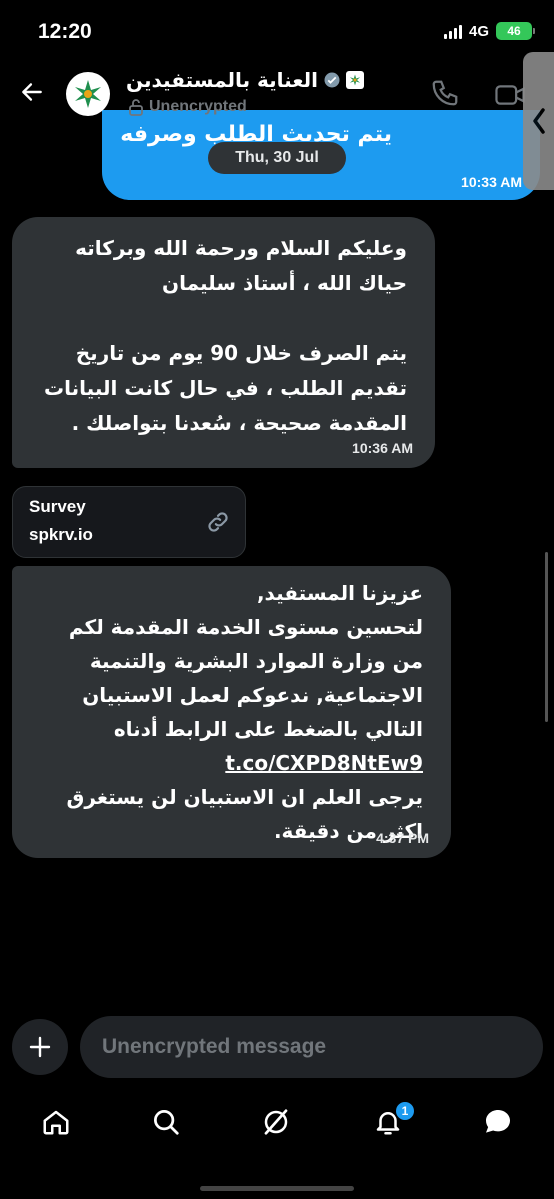 Image resolution: width=554 pixels, height=1199 pixels. I want to click on phone-icon, so click(445, 93).